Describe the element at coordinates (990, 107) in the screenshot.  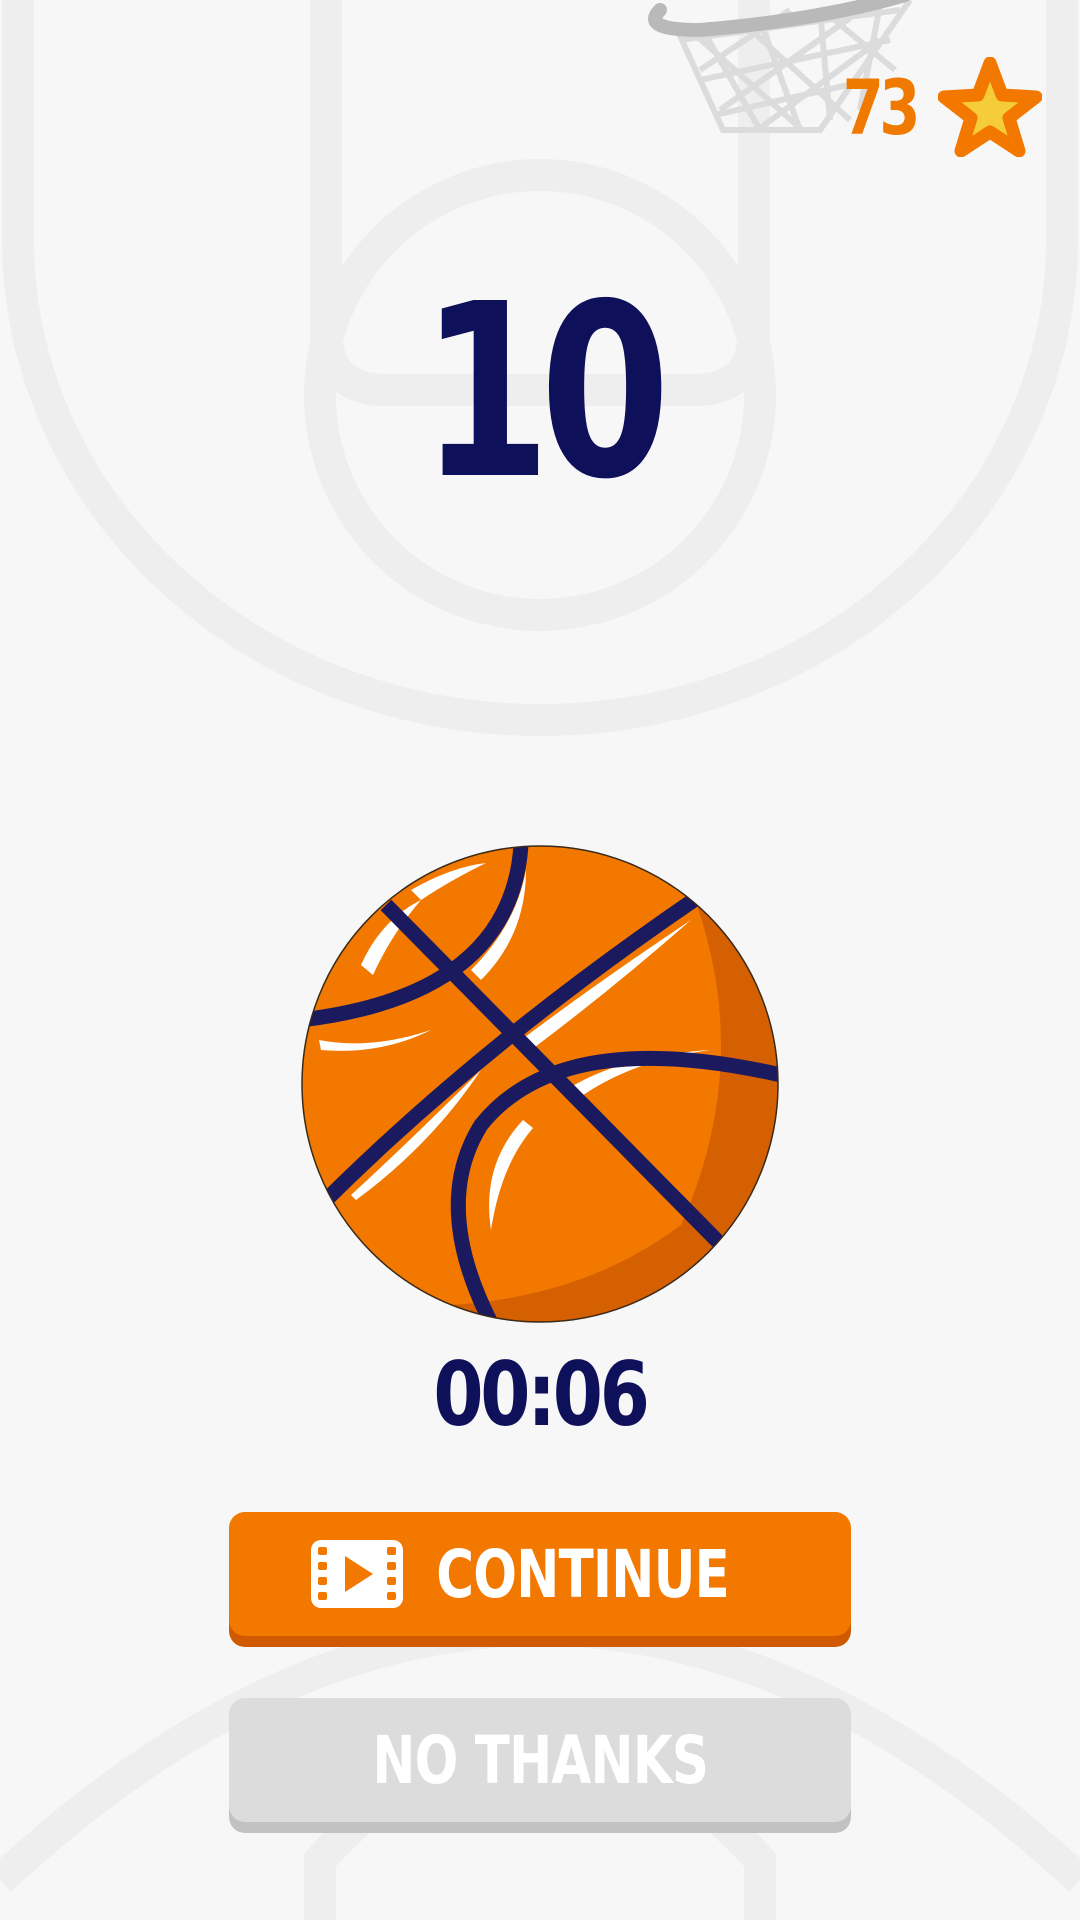
I see `star-icon` at that location.